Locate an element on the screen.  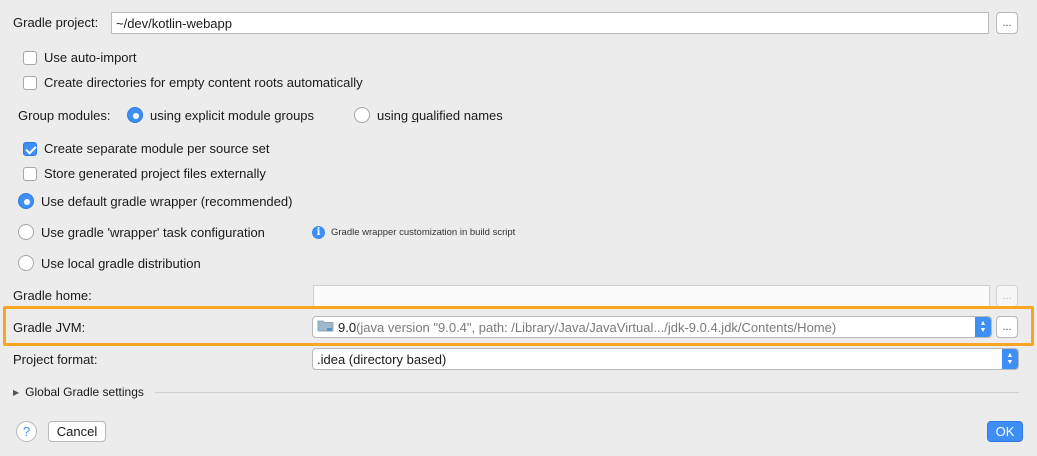
gradle-jvm-version: 9.0 is located at coordinates (347, 327).